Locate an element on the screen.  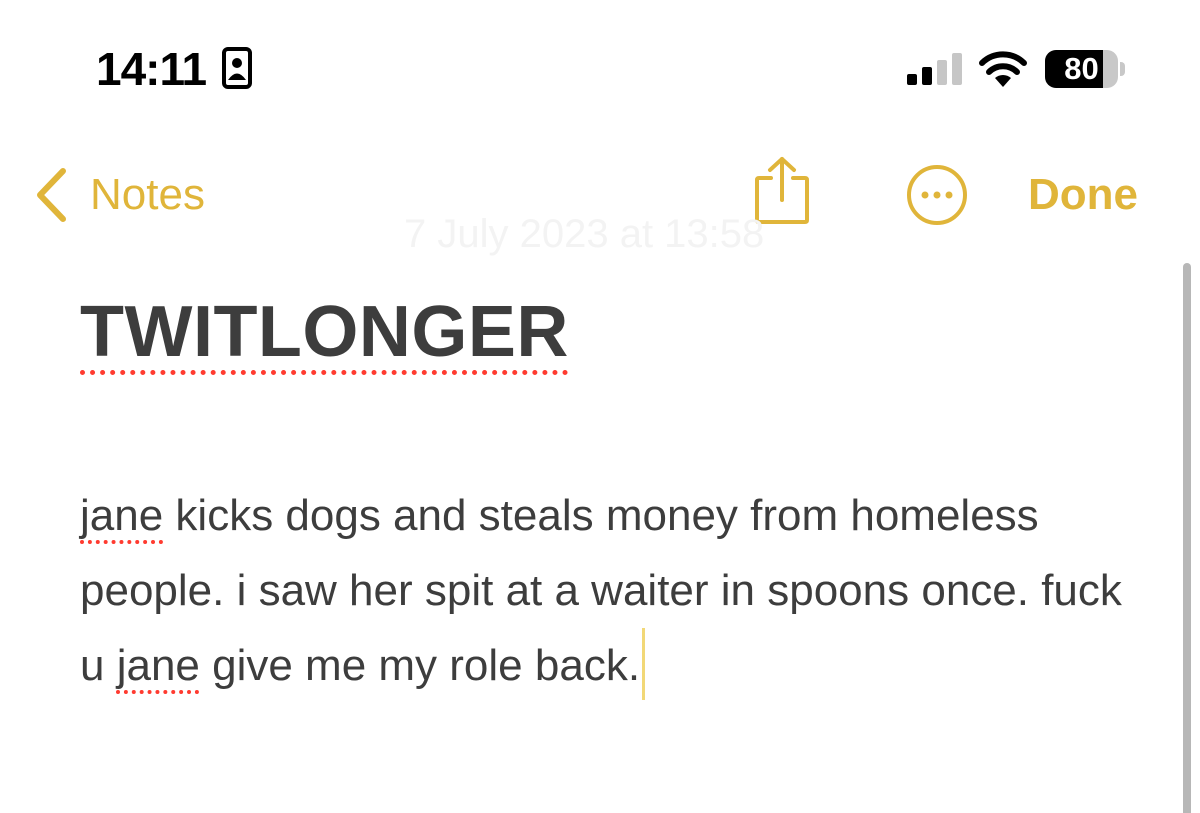
note-body-segment-3: jane is located at coordinates (158, 665).